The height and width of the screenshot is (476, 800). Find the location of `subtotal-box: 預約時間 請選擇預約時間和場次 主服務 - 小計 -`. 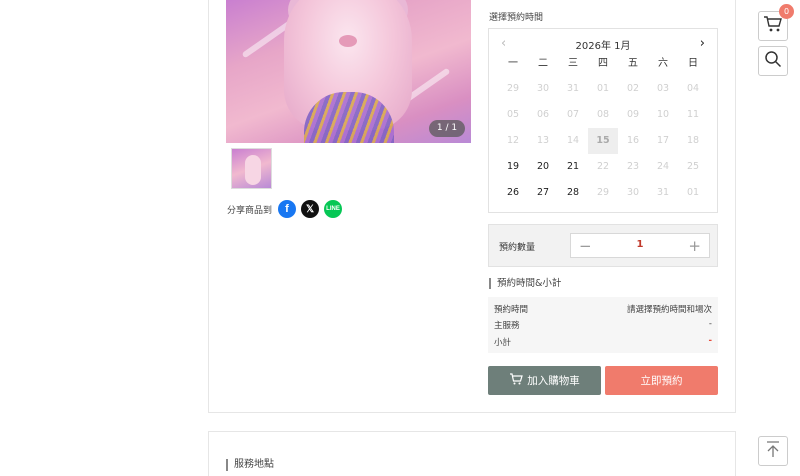

subtotal-box: 預約時間 請選擇預約時間和場次 主服務 - 小計 - is located at coordinates (603, 325).